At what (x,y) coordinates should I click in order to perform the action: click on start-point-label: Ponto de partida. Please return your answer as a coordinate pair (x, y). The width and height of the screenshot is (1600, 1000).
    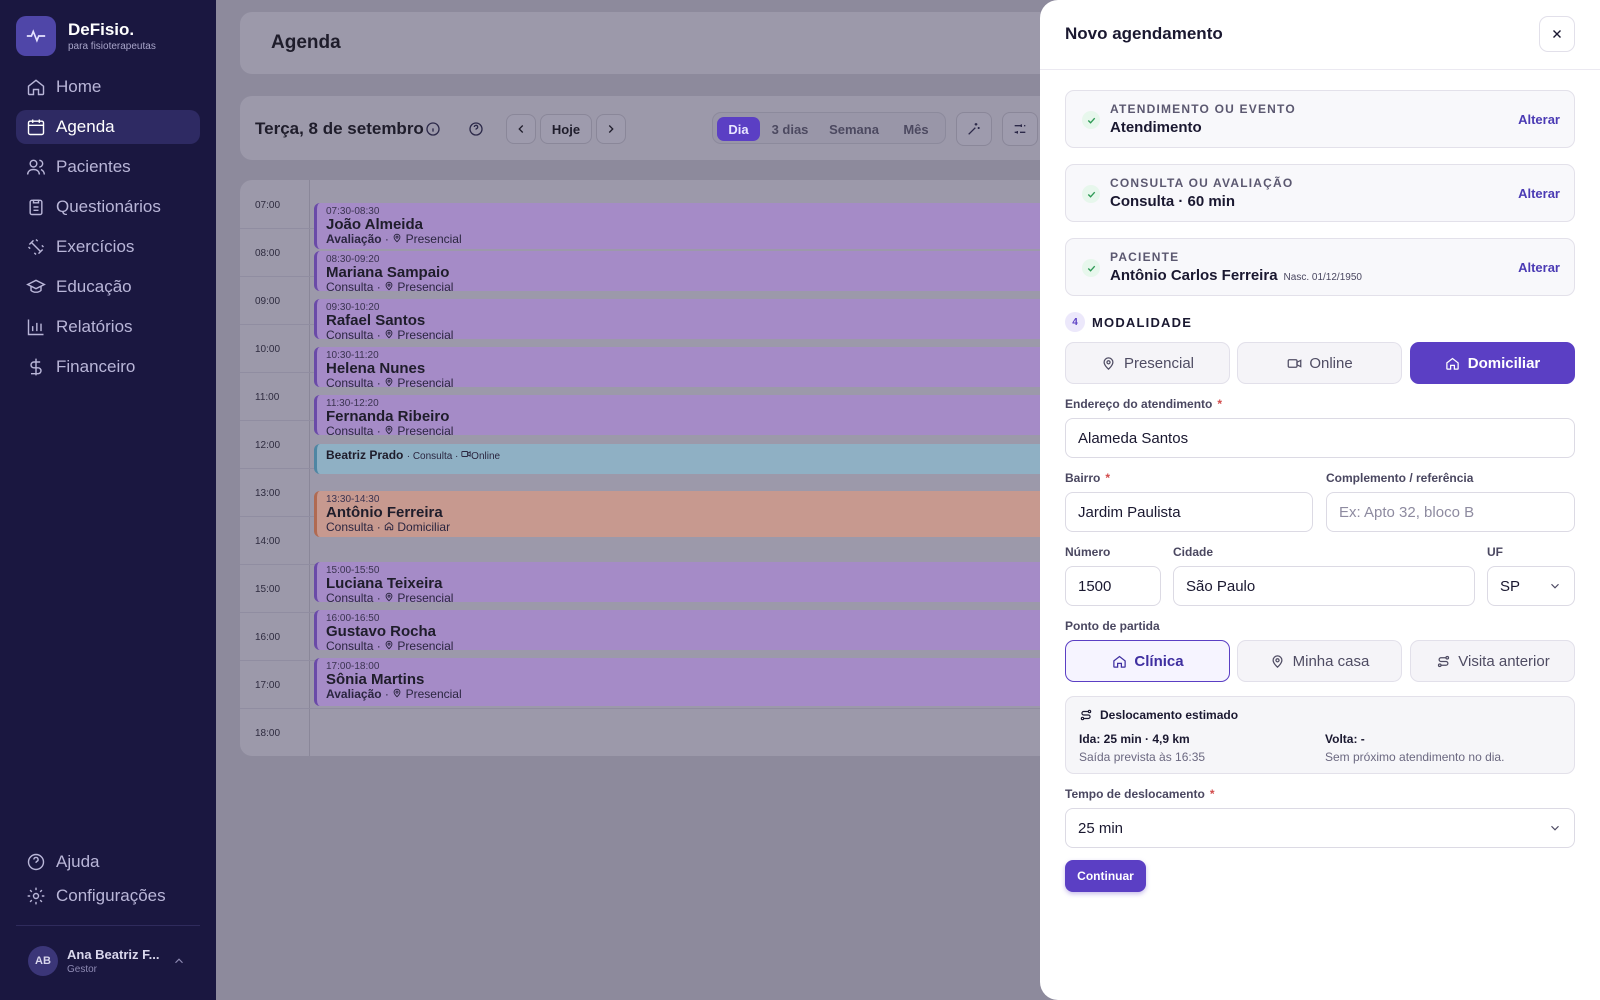
    Looking at the image, I should click on (1112, 626).